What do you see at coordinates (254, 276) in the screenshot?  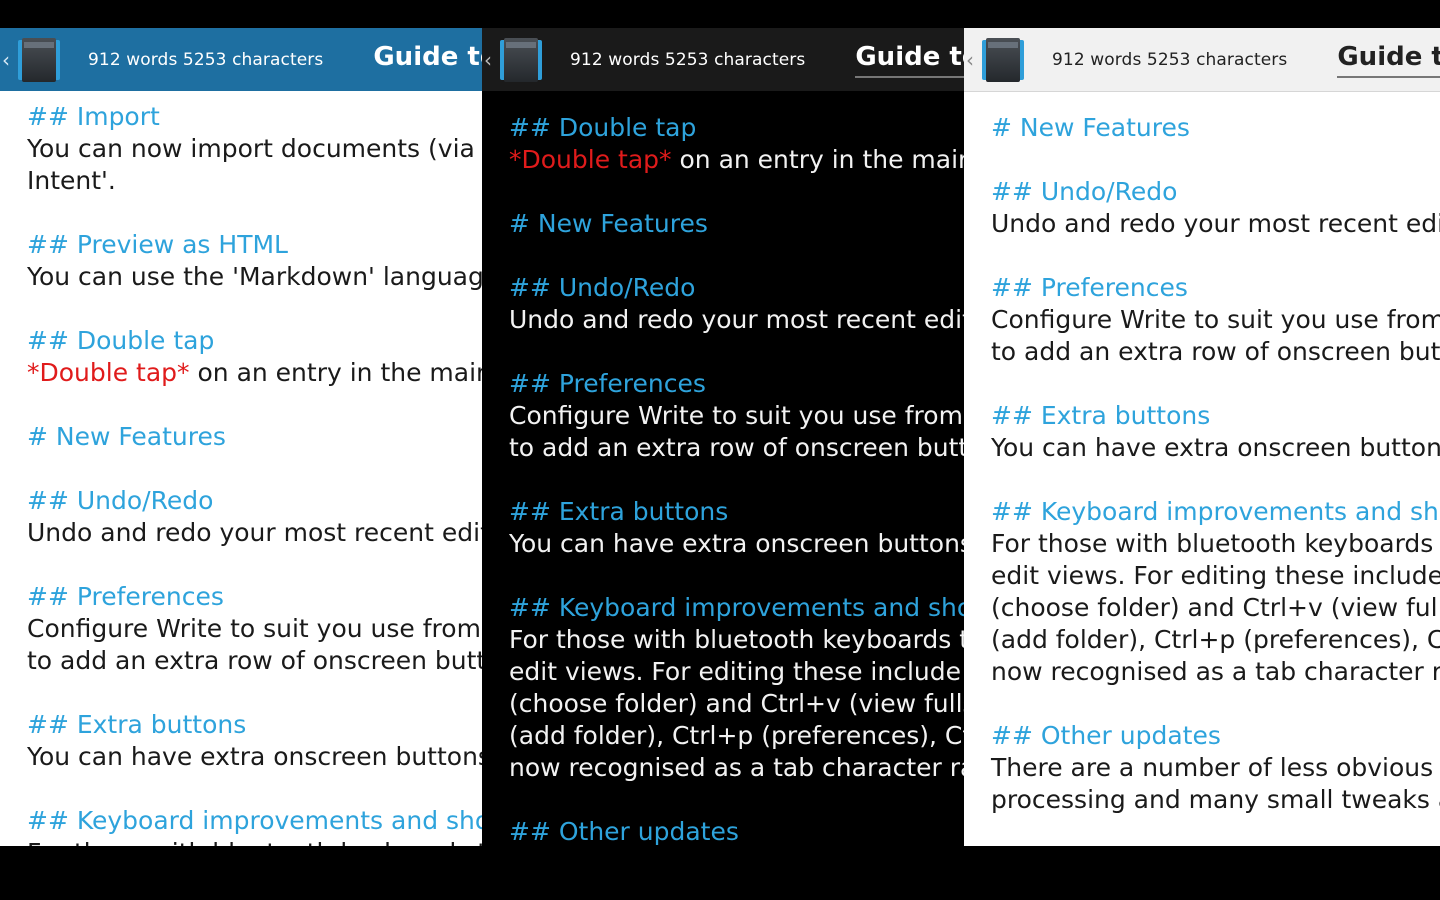 I see `body-text-line: You can use the 'Markdown' language` at bounding box center [254, 276].